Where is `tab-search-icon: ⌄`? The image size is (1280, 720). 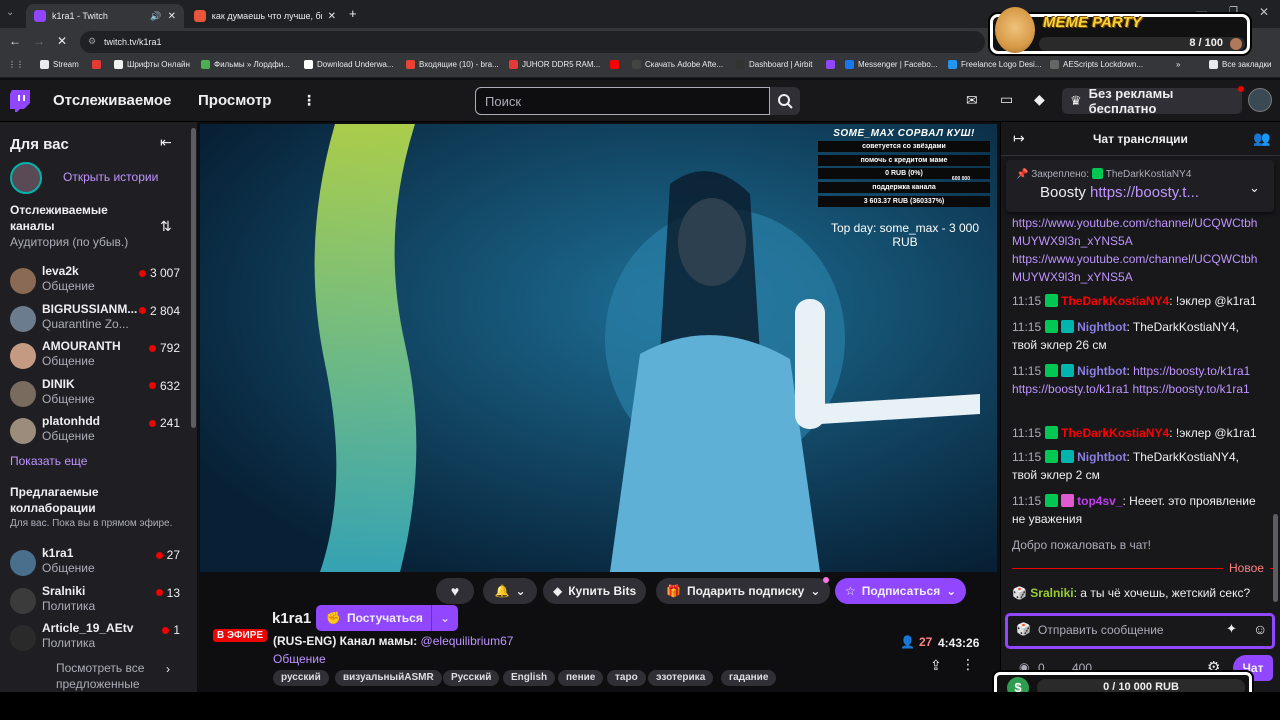 tab-search-icon: ⌄ is located at coordinates (10, 12).